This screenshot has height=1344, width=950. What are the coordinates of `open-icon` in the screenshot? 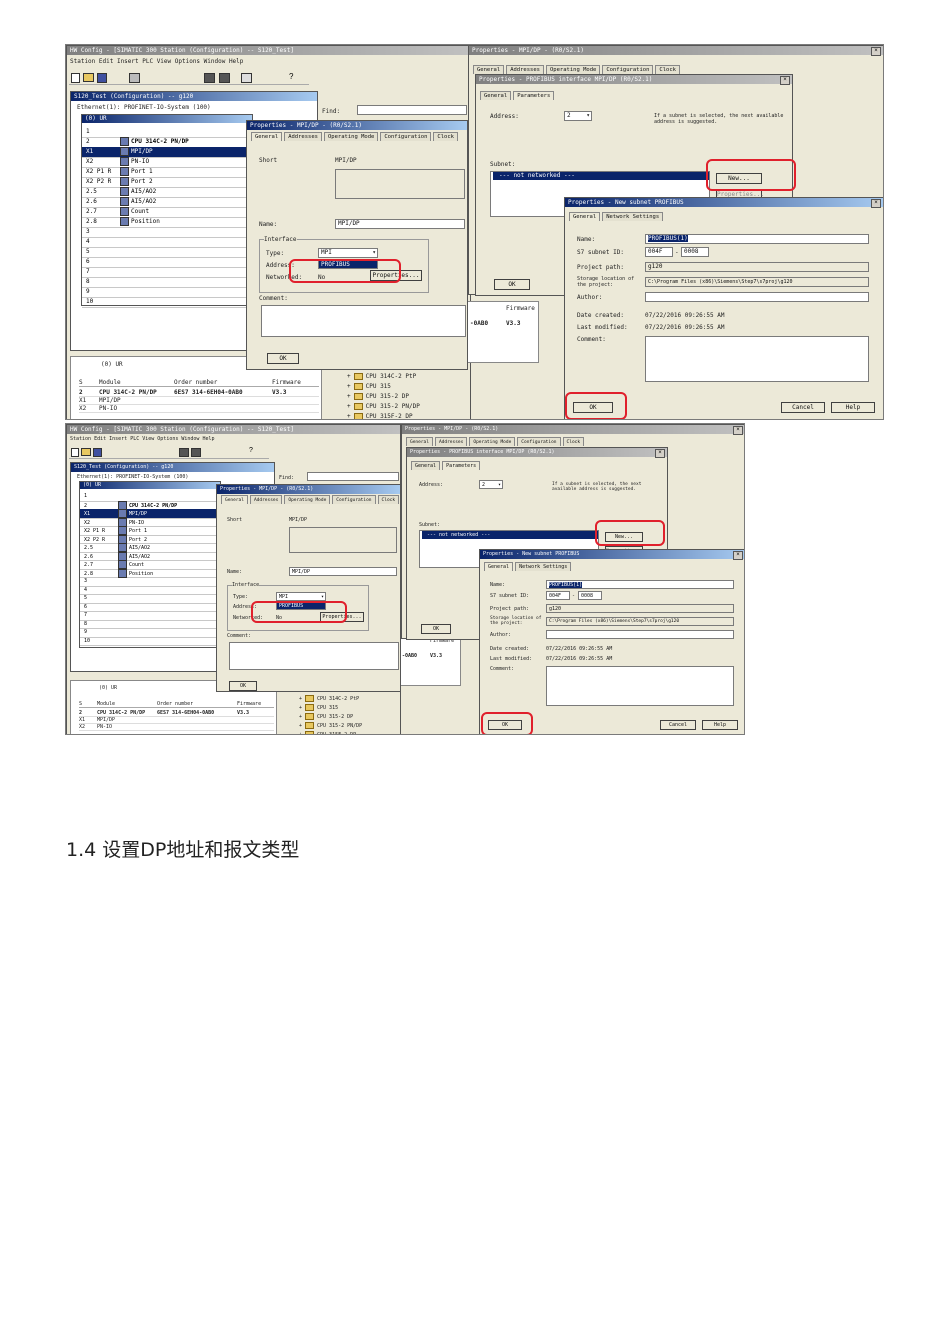 It's located at (86, 452).